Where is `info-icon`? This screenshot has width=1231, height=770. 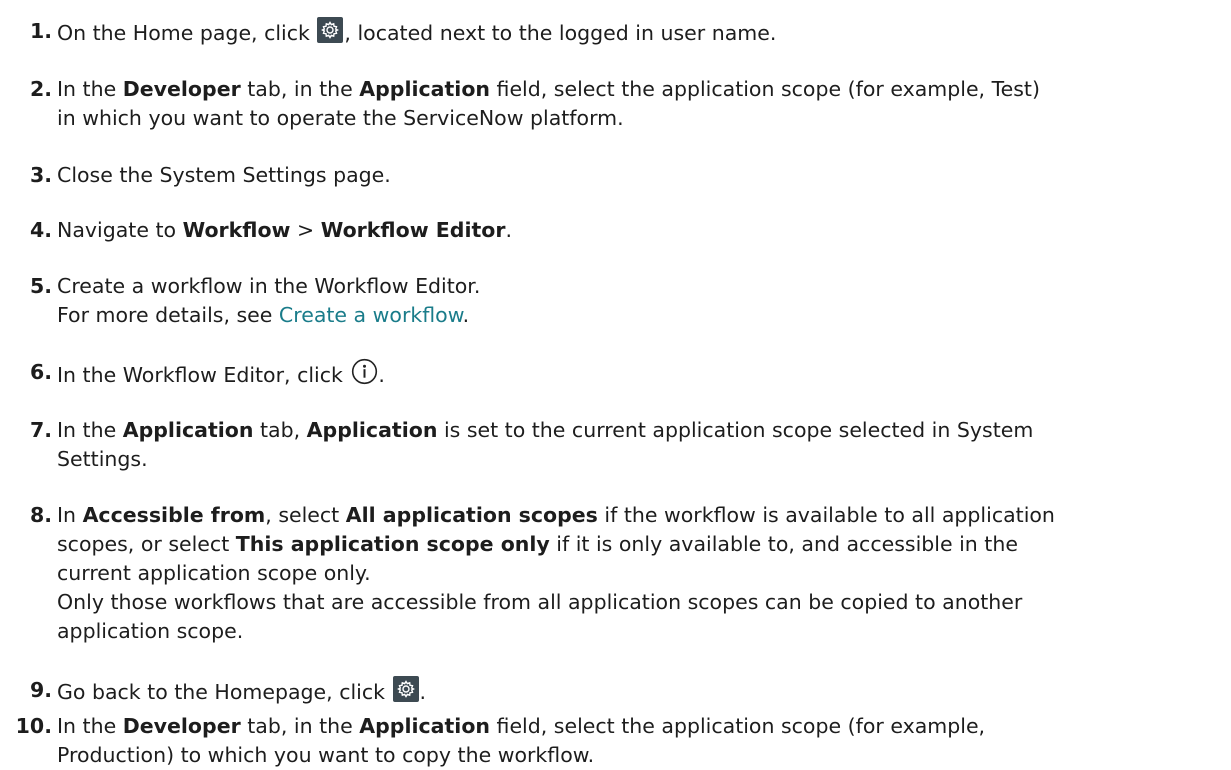 info-icon is located at coordinates (364, 371).